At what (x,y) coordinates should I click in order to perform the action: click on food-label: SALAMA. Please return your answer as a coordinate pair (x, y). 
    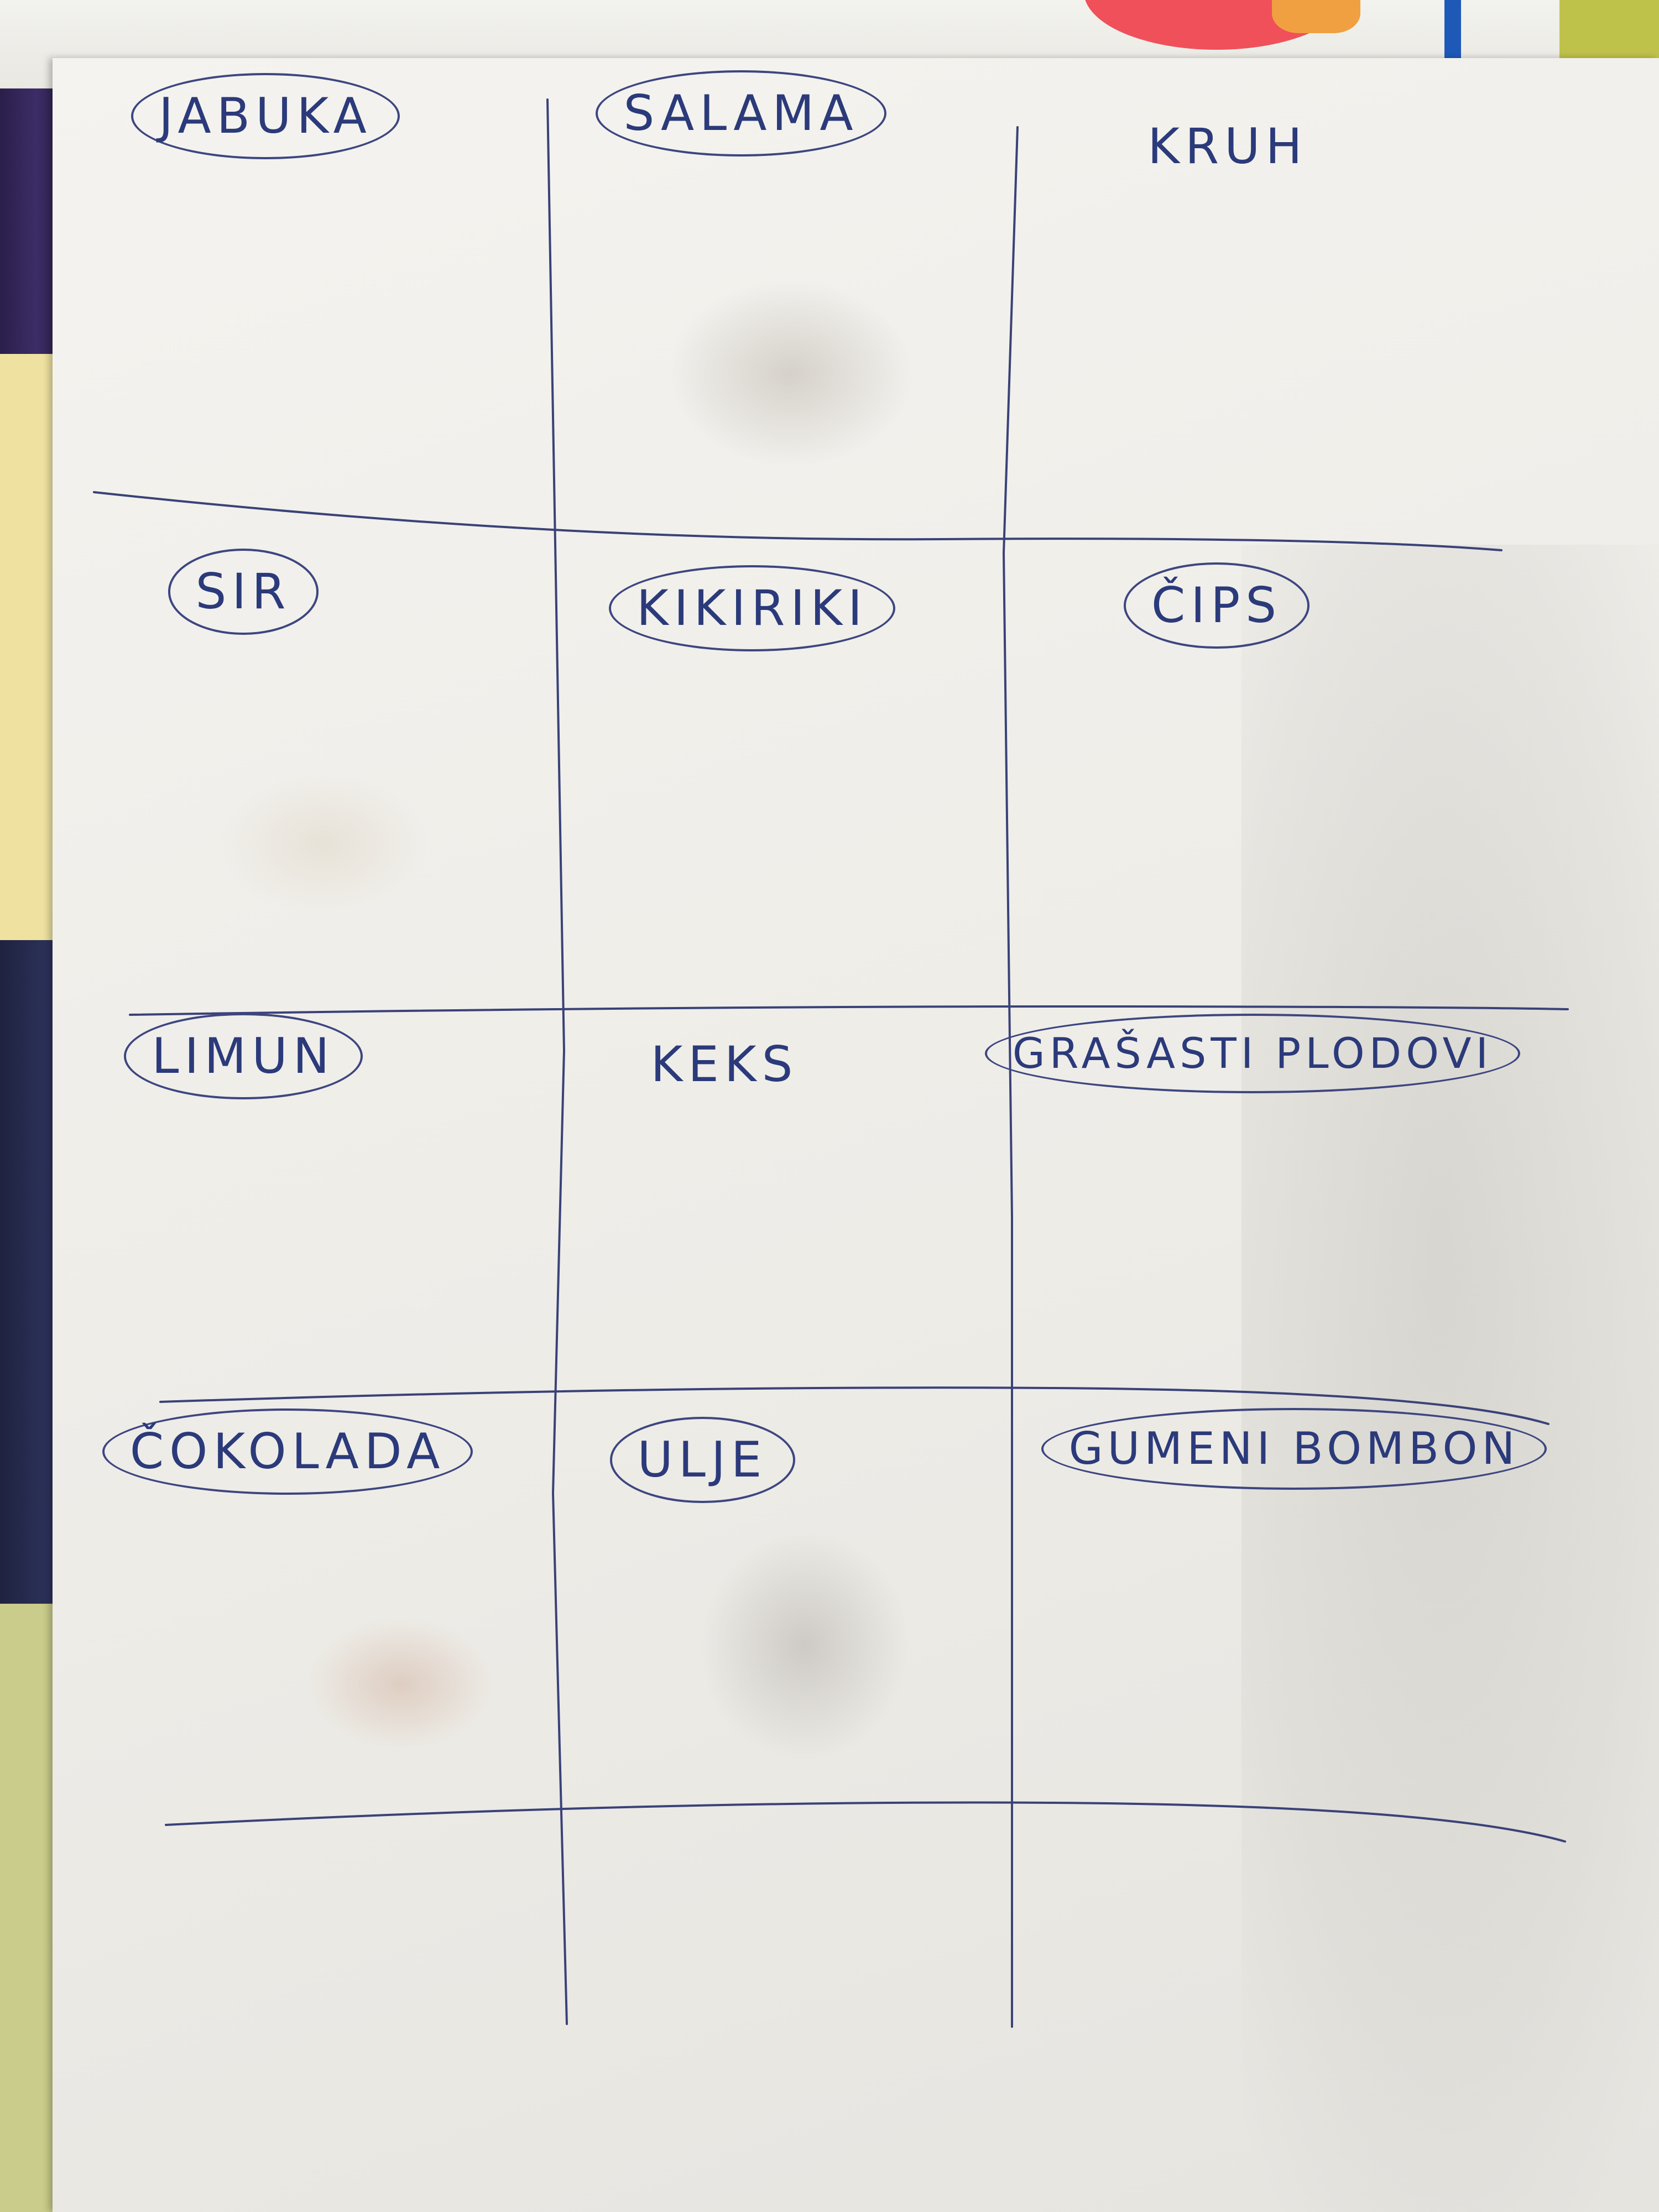
    Looking at the image, I should click on (741, 113).